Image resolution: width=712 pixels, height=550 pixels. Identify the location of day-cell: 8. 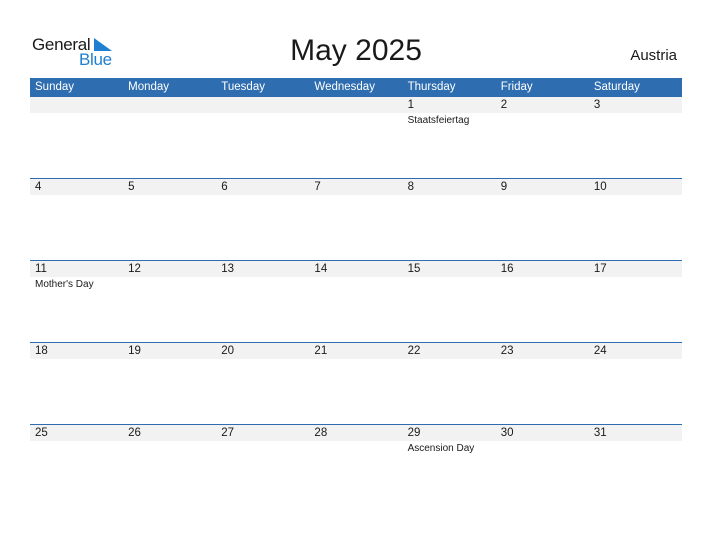
(449, 187).